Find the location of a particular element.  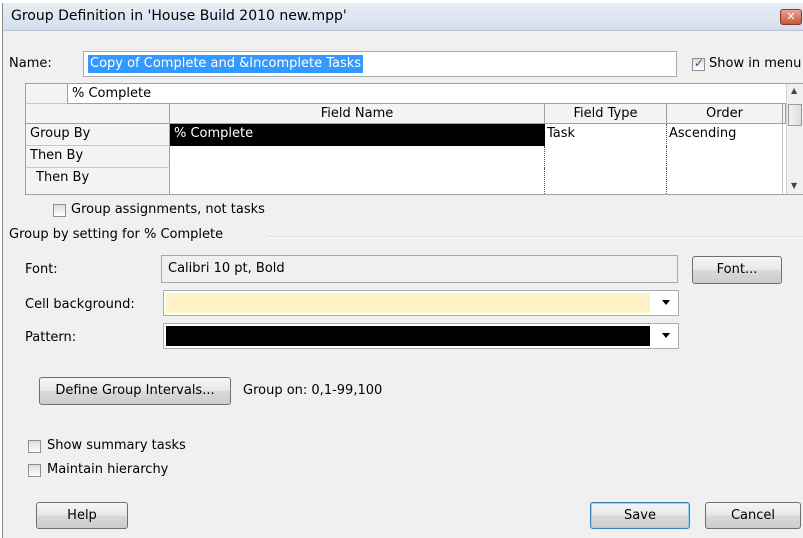

show-in-menu-checkbox: ✓ is located at coordinates (698, 63).